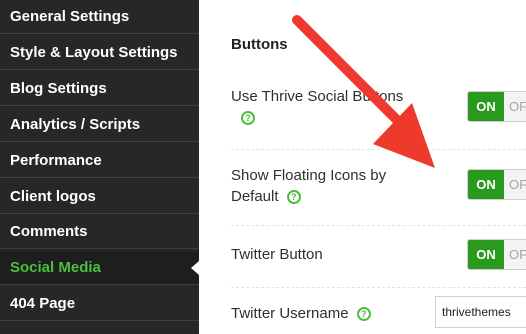  I want to click on setting-label: Twitter Username ?, so click(301, 313).